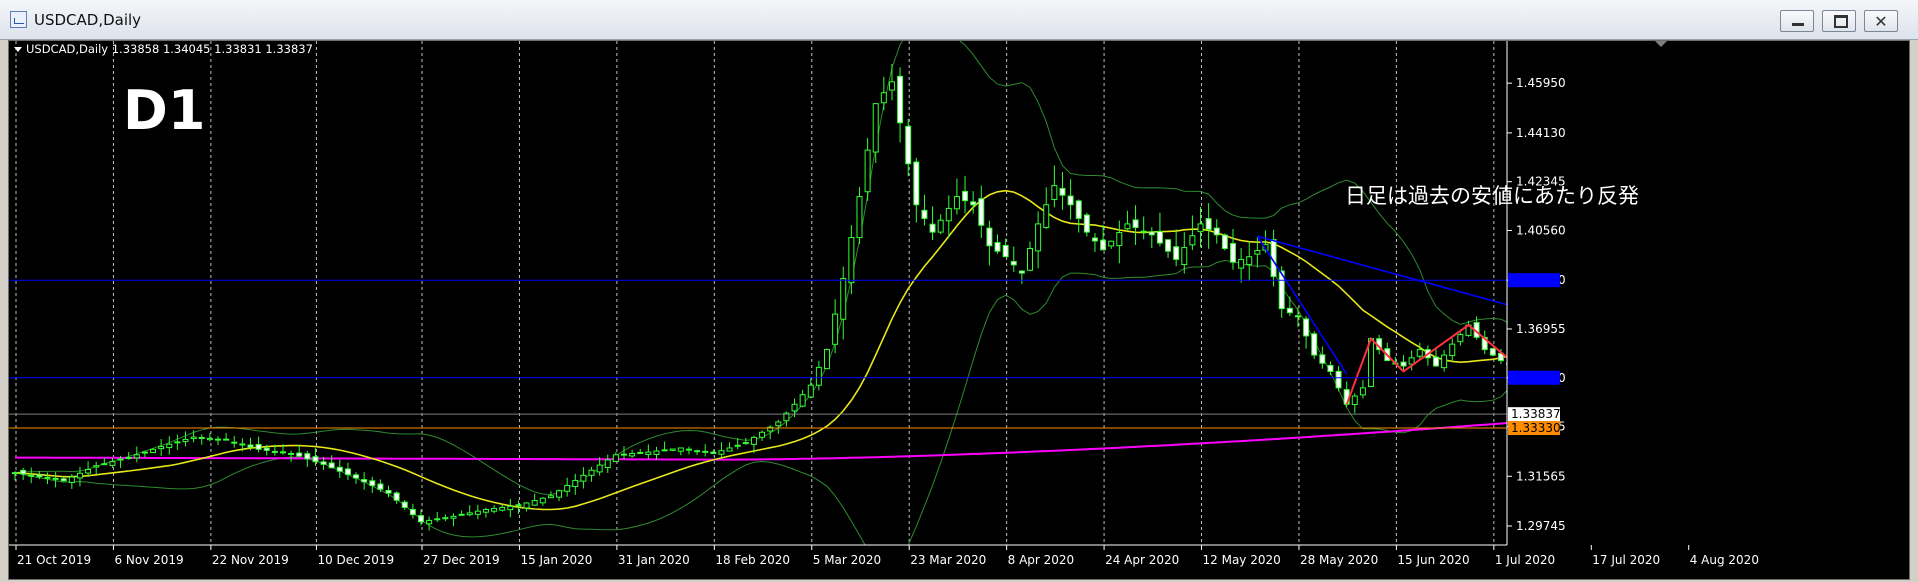 This screenshot has width=1918, height=582. I want to click on level-tag-3-label: 1.33330, so click(1536, 428).